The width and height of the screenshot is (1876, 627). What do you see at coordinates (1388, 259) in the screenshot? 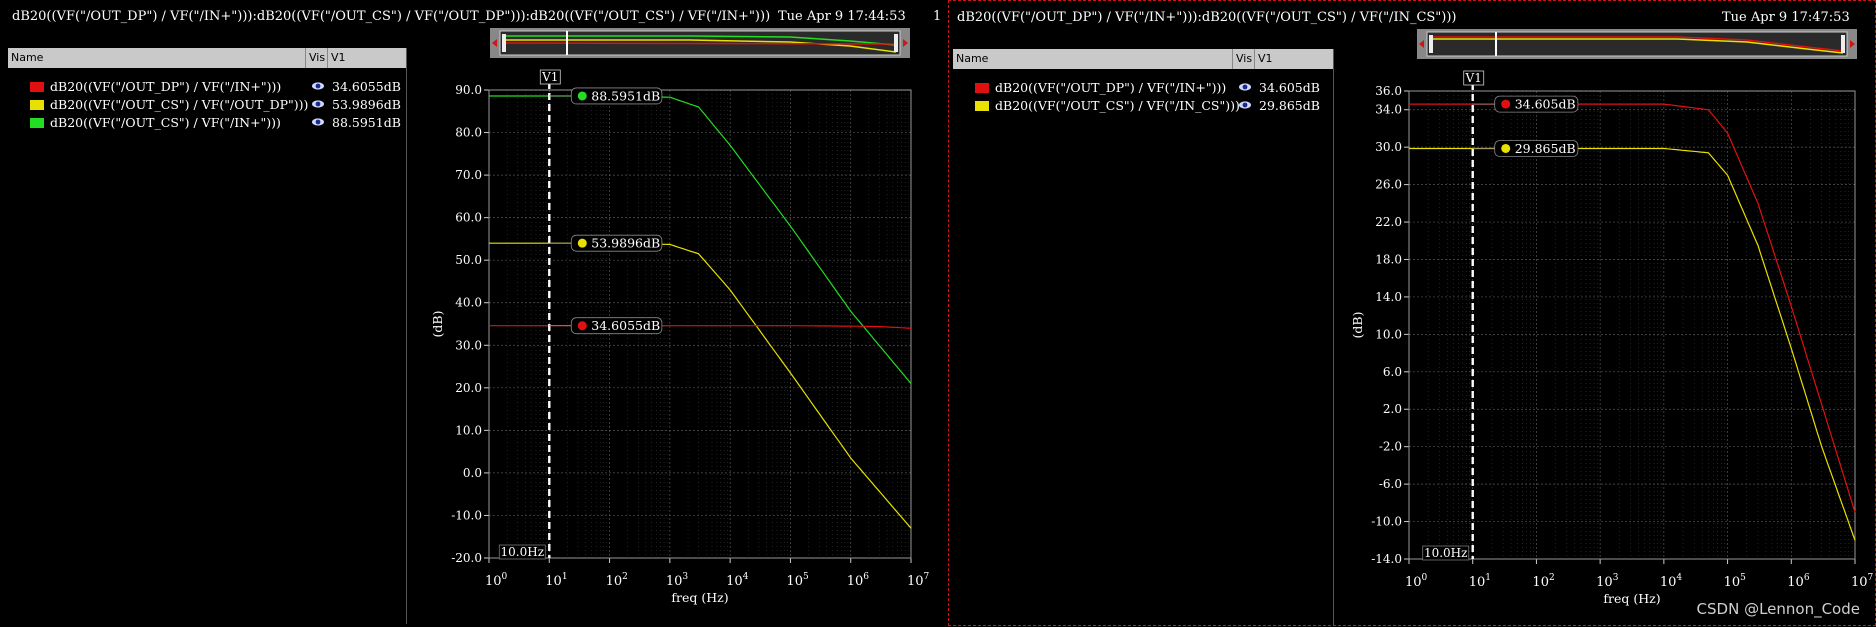
I see `y-tick-label: 18.0` at bounding box center [1388, 259].